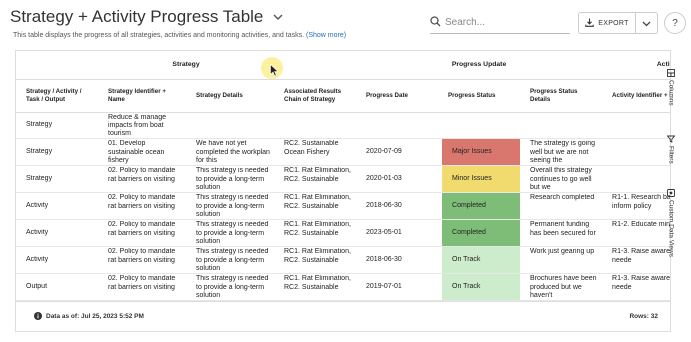  I want to click on table-cell-chain: RC2. Sustainable Ocean Fishery, so click(315, 152).